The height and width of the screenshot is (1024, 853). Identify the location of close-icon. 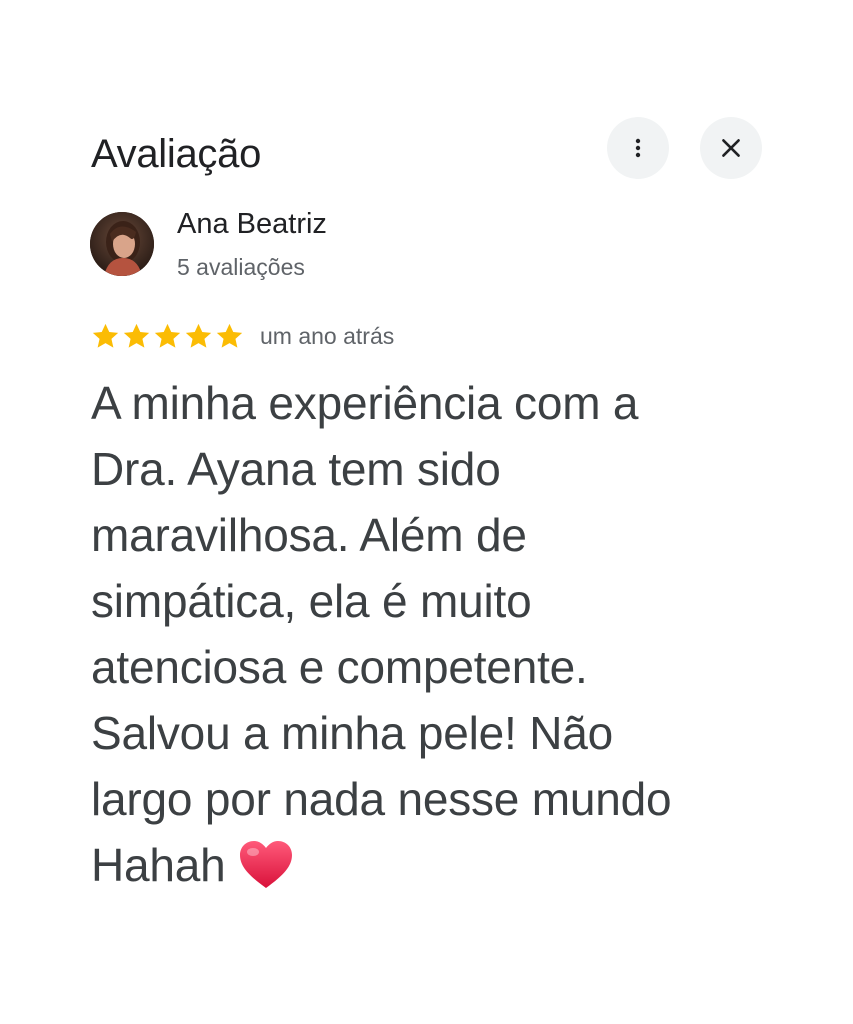
(731, 148).